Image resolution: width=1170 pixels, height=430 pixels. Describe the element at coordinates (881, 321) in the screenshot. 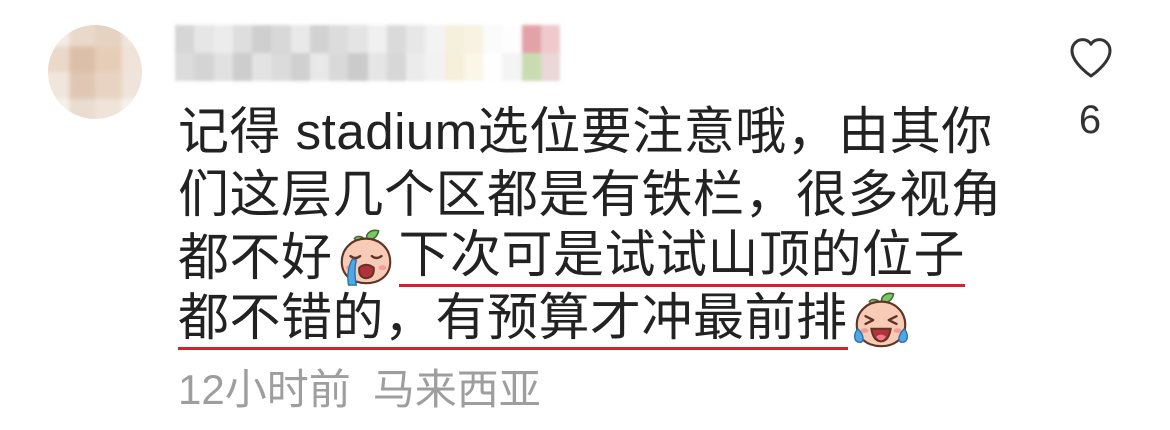

I see `laughing-with-tears-emoji-icon` at that location.